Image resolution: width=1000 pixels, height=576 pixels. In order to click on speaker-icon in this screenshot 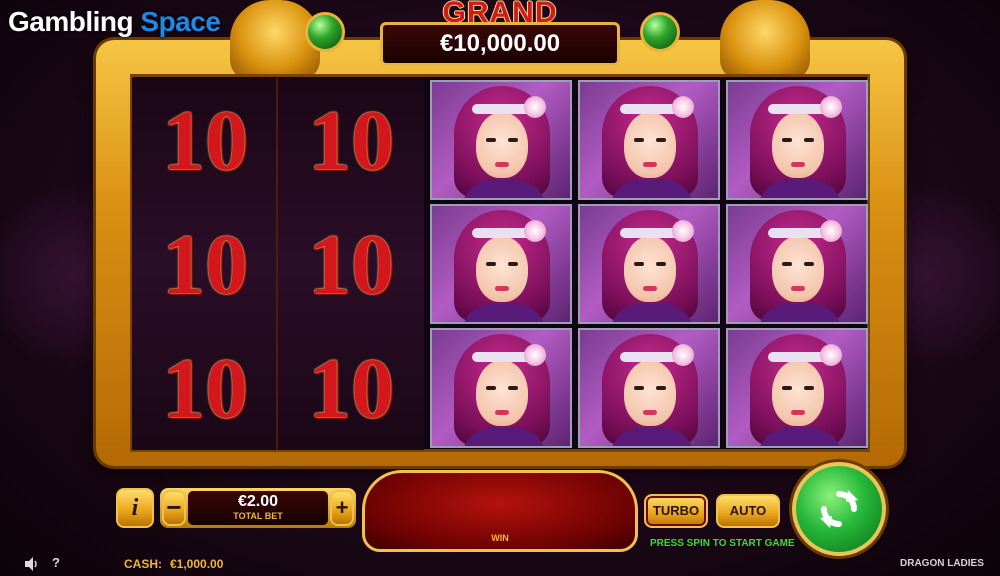, I will do `click(32, 564)`.